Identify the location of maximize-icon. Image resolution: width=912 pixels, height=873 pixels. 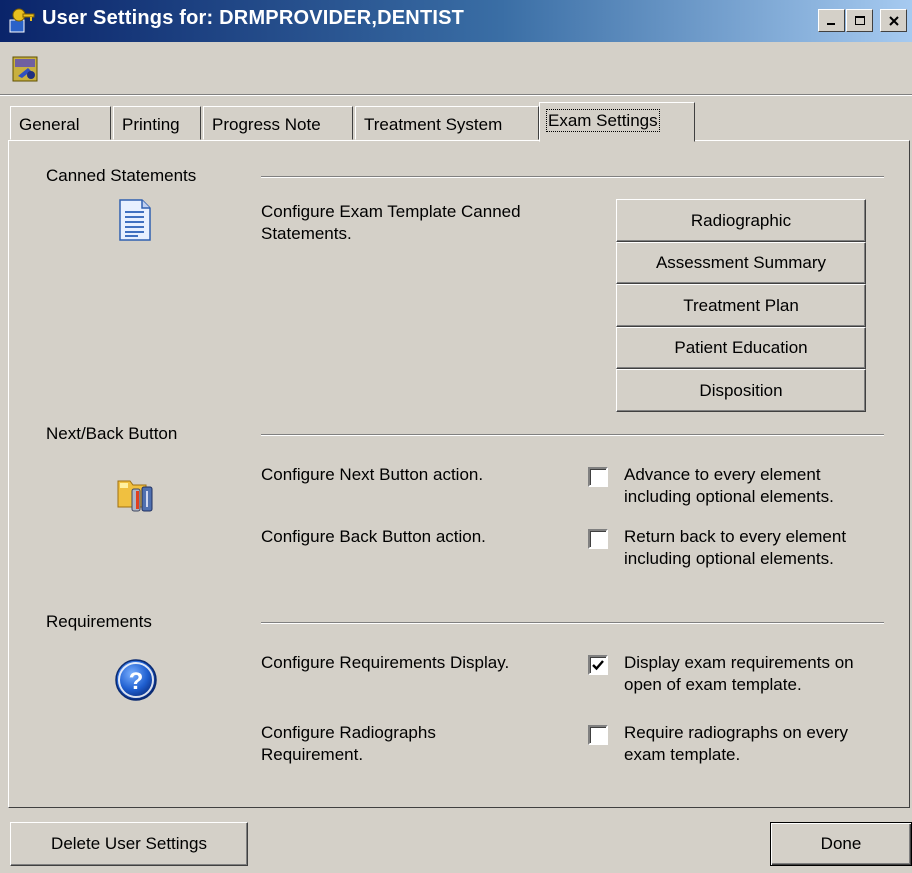
(859, 20).